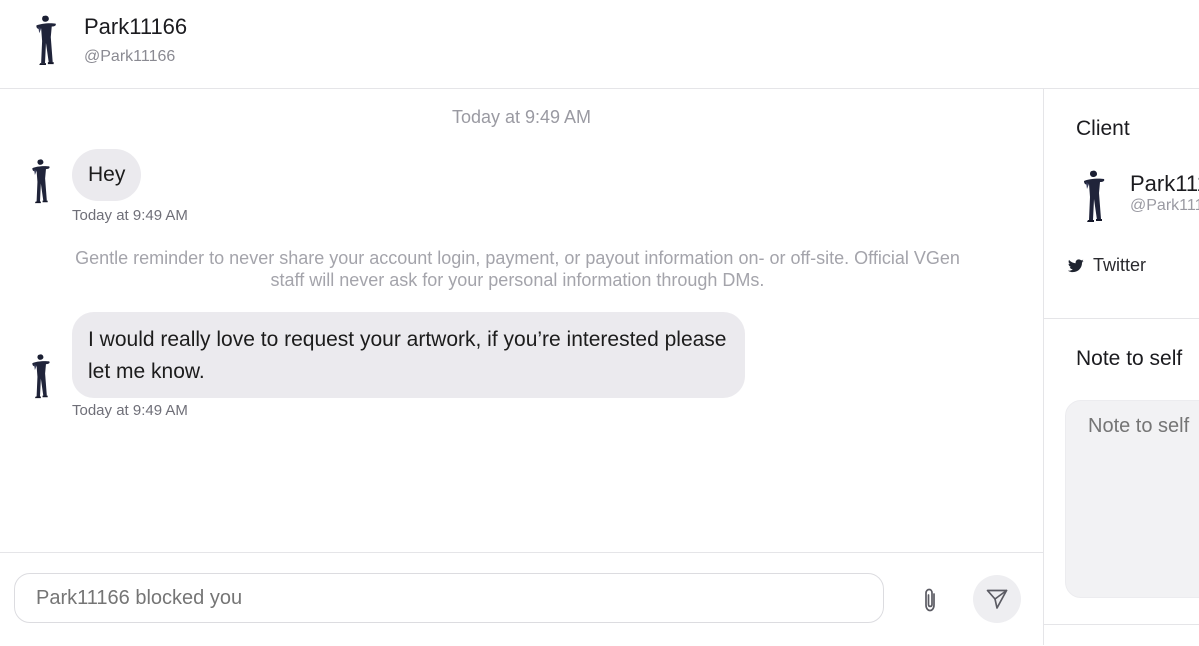  Describe the element at coordinates (521, 117) in the screenshot. I see `date-divider: Today at 9:49 AM` at that location.